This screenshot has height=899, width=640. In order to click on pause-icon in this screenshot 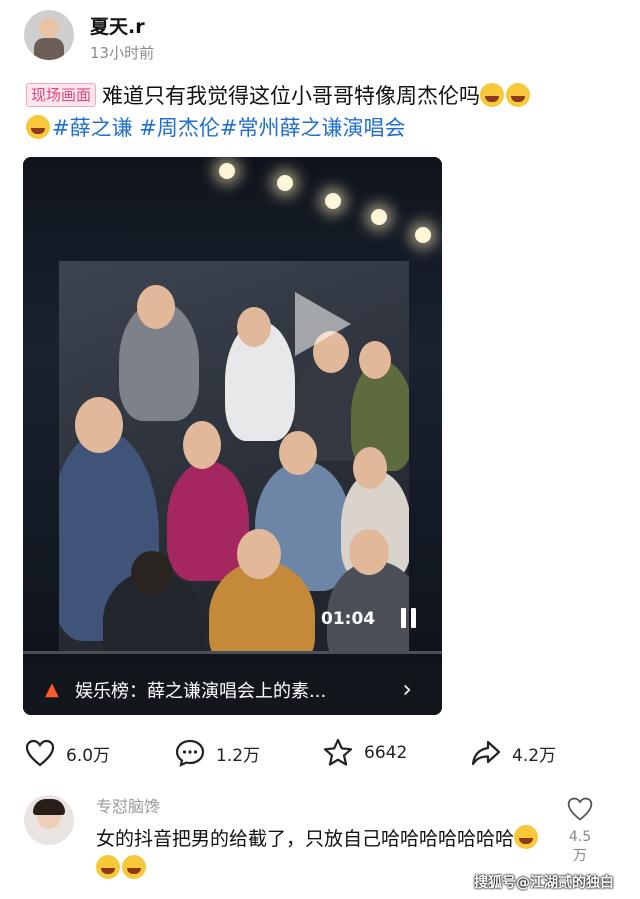, I will do `click(409, 618)`.